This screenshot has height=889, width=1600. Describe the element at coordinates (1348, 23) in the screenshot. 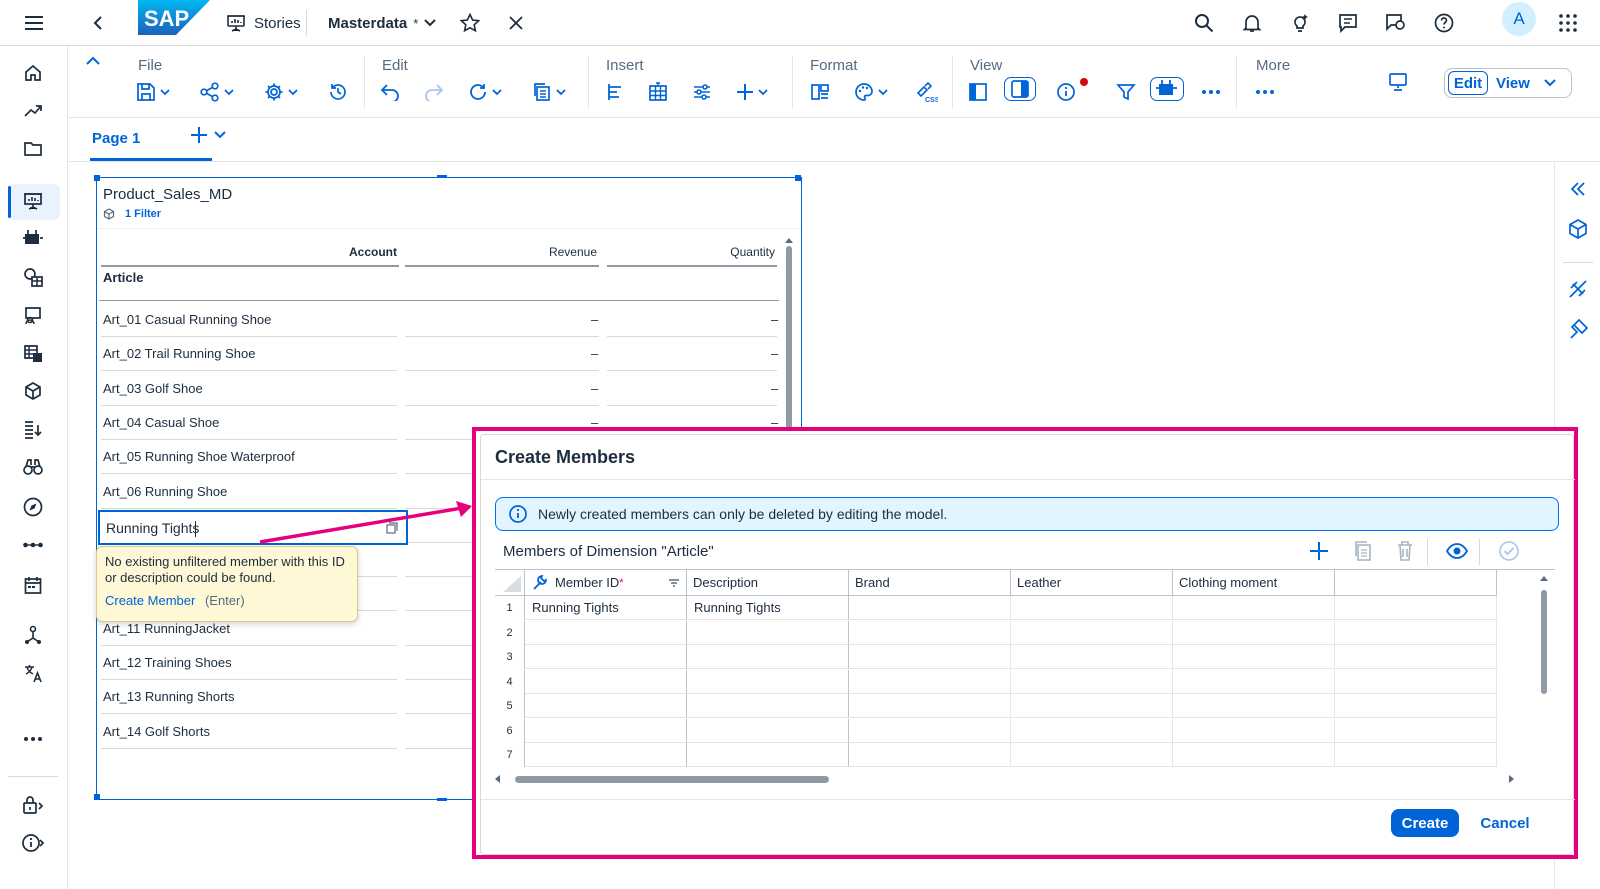

I see `feedback-icon` at that location.